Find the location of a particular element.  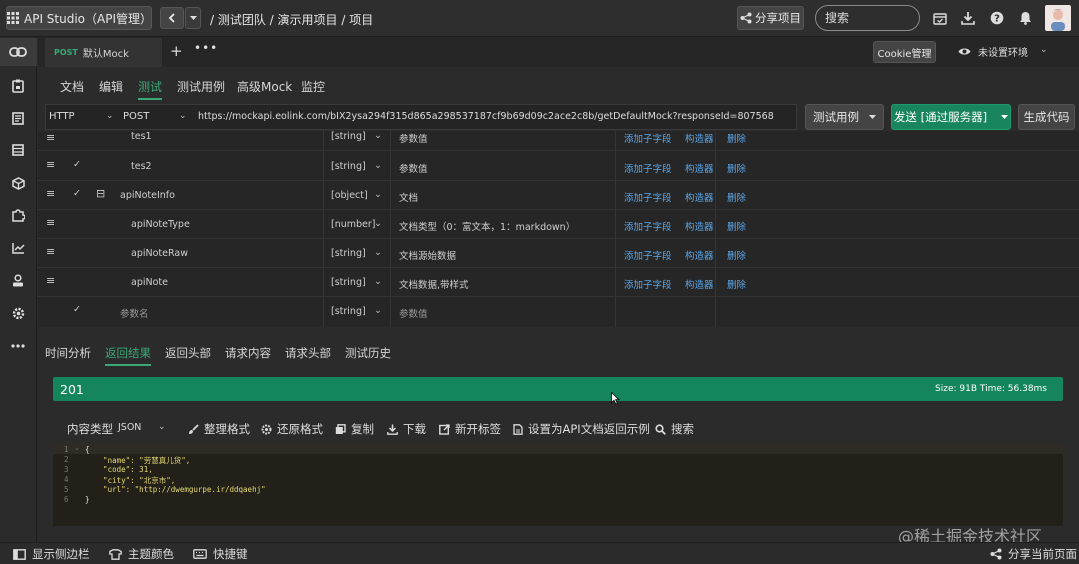

tab-response-headers: 返回头部 is located at coordinates (188, 353).